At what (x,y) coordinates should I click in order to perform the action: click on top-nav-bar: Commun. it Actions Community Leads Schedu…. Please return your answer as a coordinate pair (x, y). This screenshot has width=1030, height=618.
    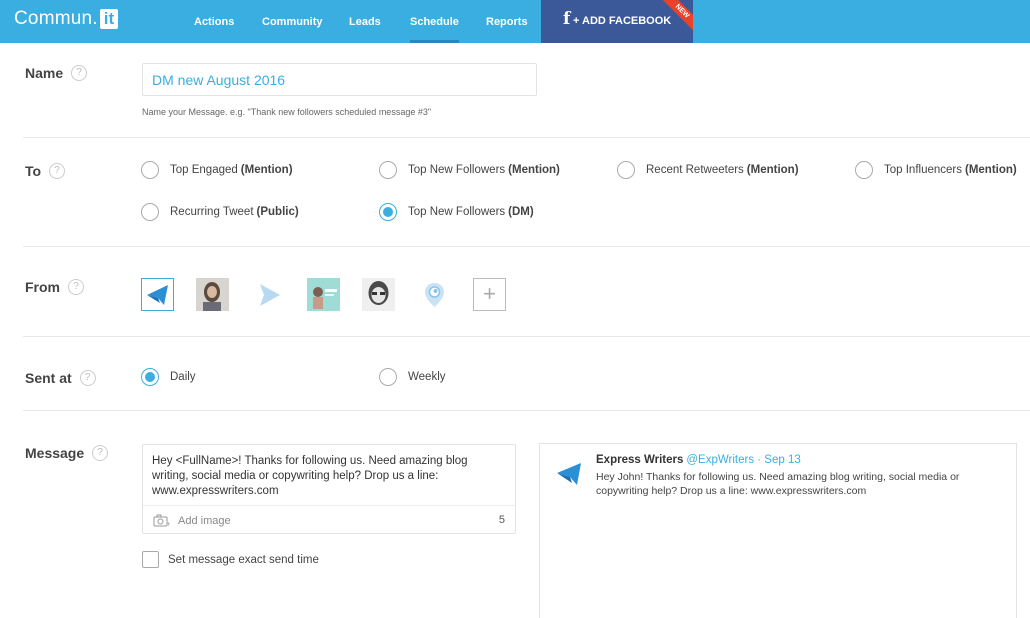
    Looking at the image, I should click on (515, 21).